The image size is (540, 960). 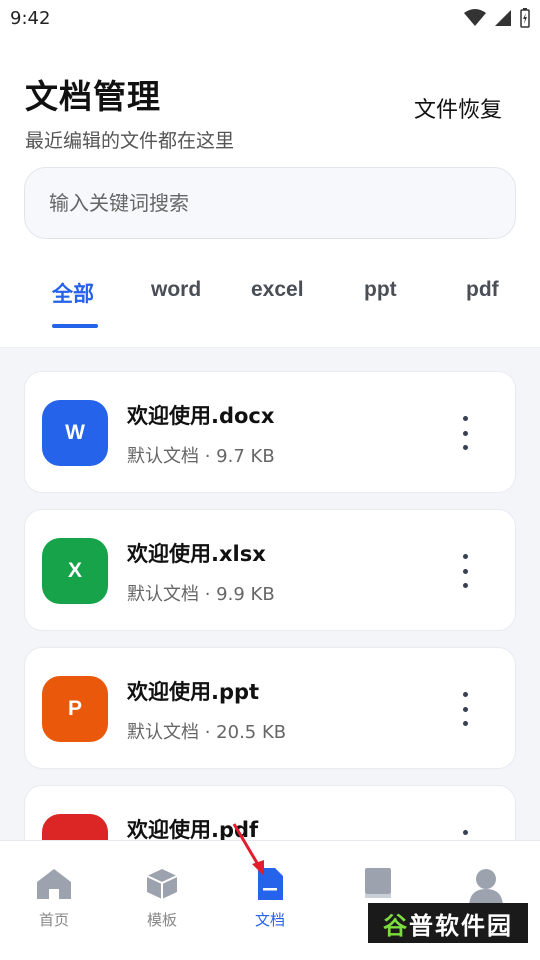 What do you see at coordinates (161, 920) in the screenshot?
I see `nav-label: 模板` at bounding box center [161, 920].